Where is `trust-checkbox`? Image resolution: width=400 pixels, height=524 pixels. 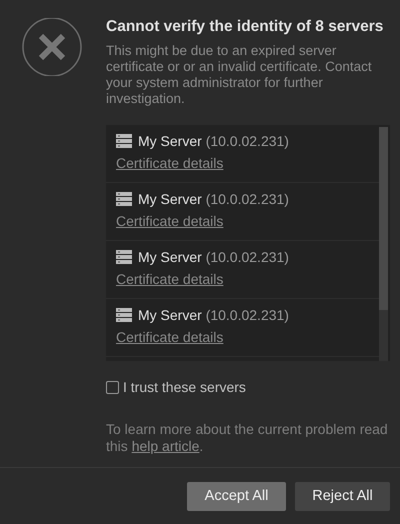 trust-checkbox is located at coordinates (112, 387).